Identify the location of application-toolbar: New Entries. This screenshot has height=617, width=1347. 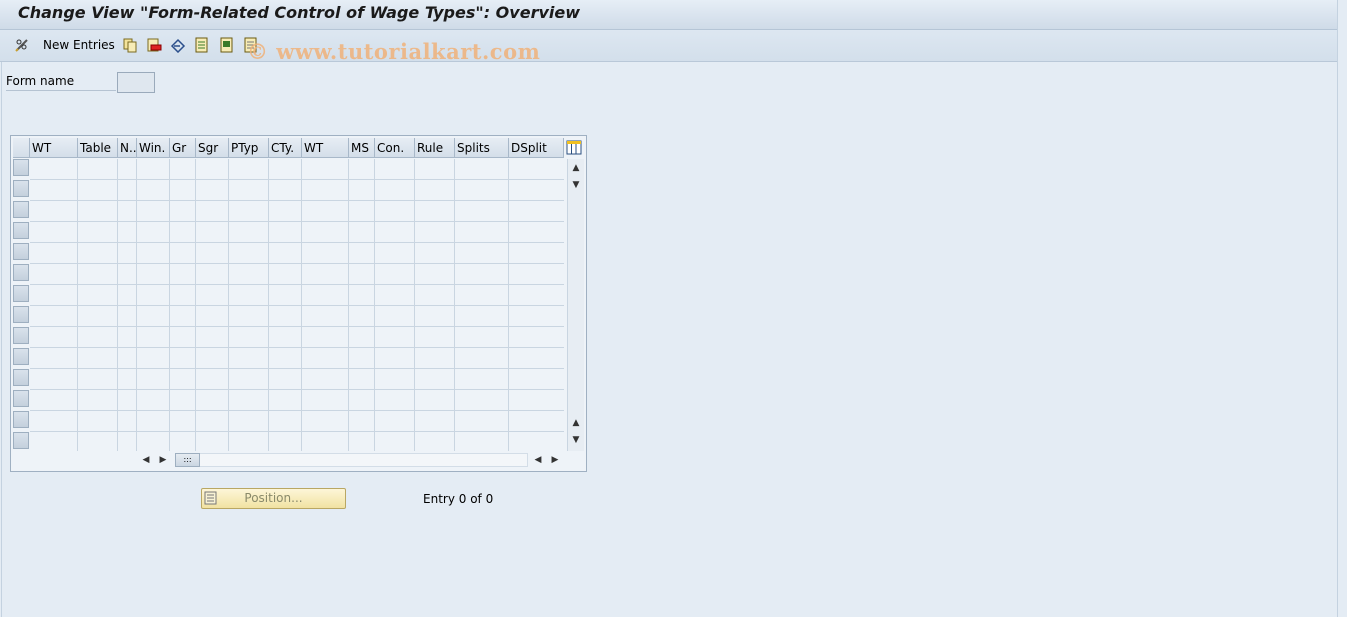
(668, 46).